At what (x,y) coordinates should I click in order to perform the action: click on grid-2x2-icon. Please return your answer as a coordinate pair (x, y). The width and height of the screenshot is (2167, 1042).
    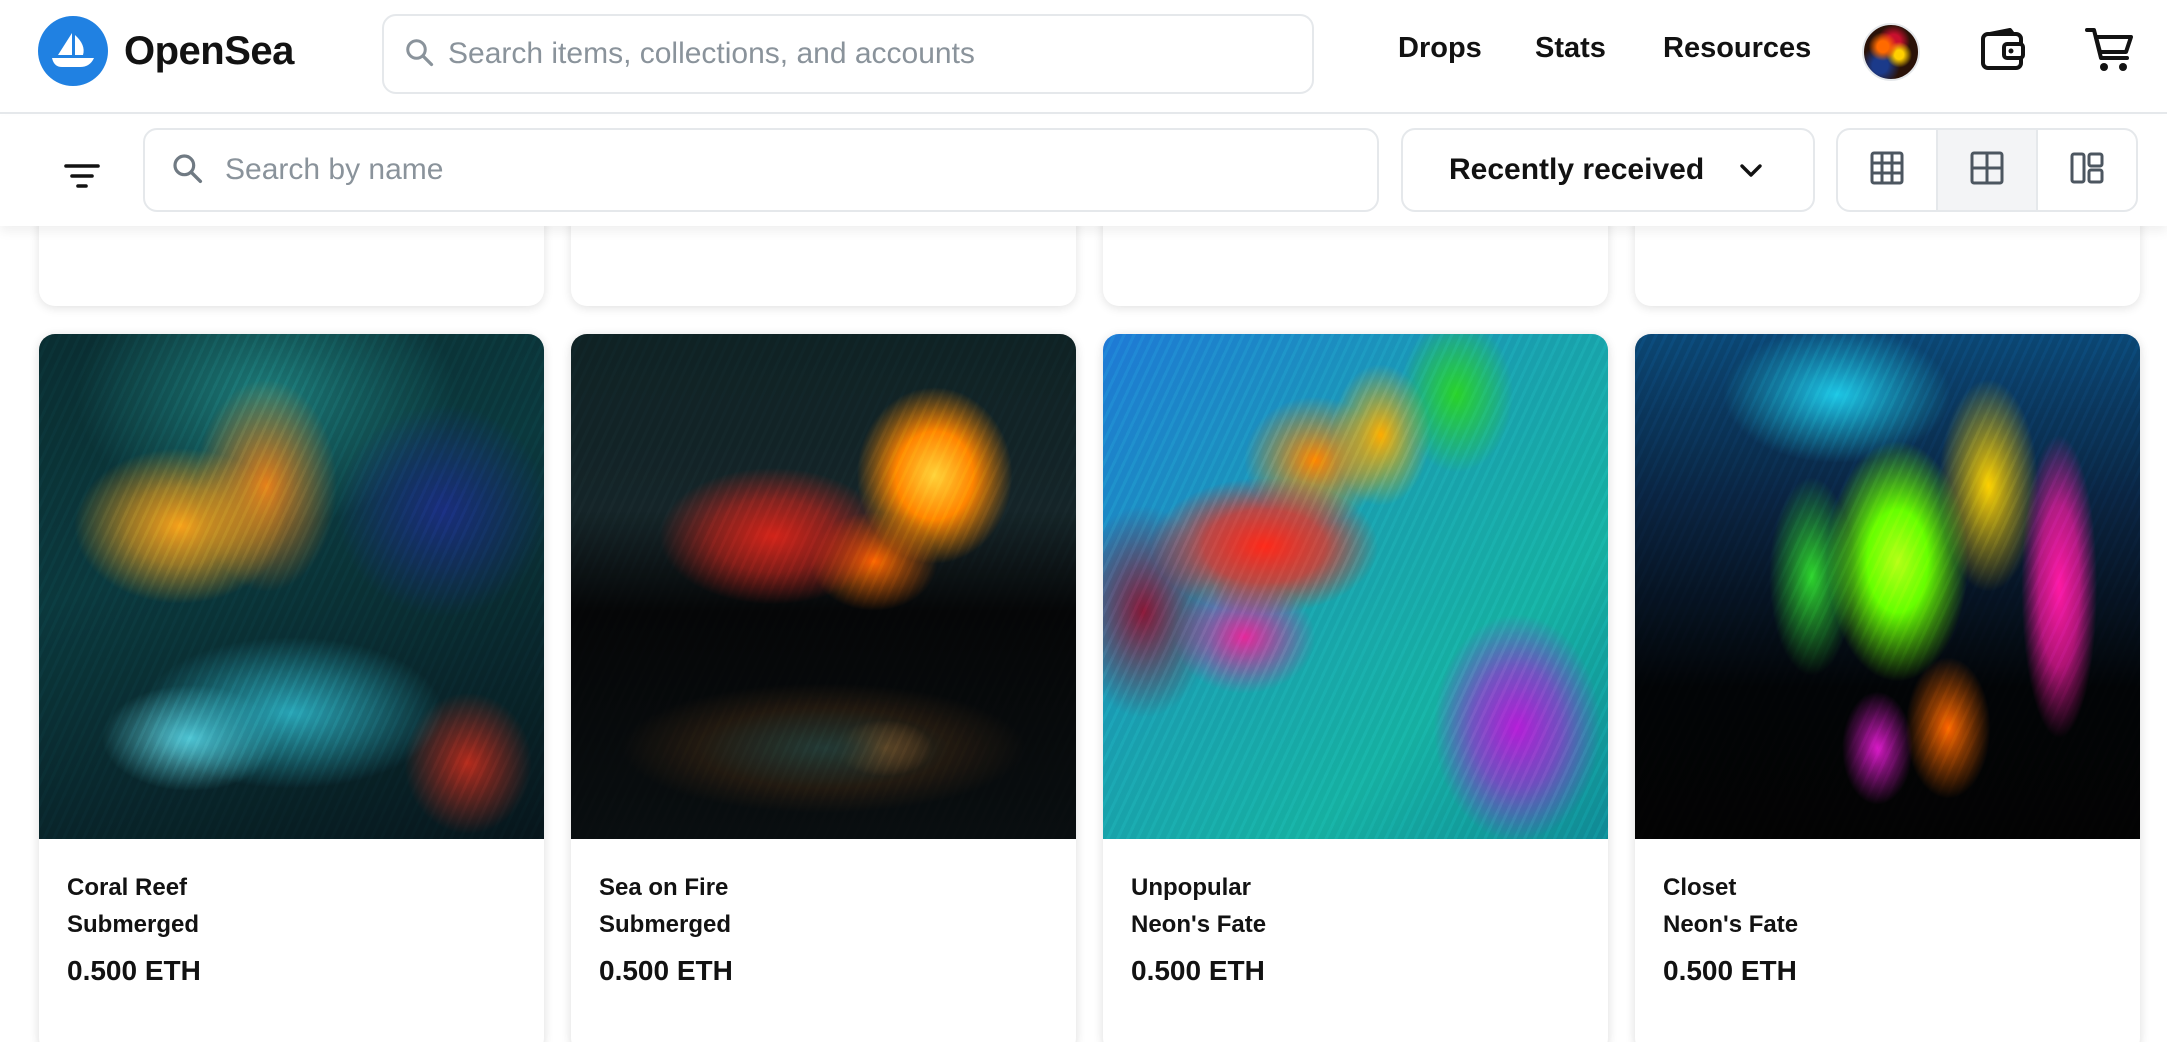
    Looking at the image, I should click on (1987, 170).